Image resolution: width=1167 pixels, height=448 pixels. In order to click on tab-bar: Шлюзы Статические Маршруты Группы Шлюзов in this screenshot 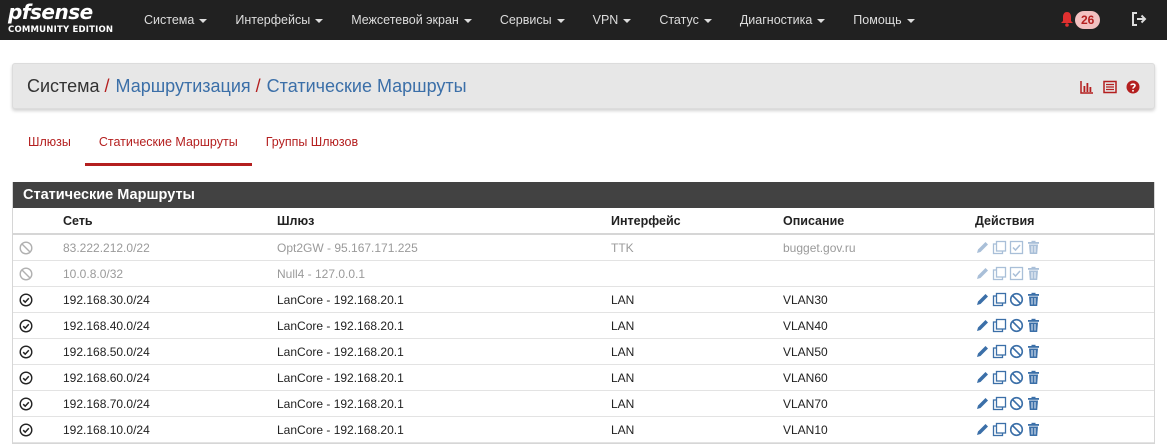, I will do `click(193, 144)`.